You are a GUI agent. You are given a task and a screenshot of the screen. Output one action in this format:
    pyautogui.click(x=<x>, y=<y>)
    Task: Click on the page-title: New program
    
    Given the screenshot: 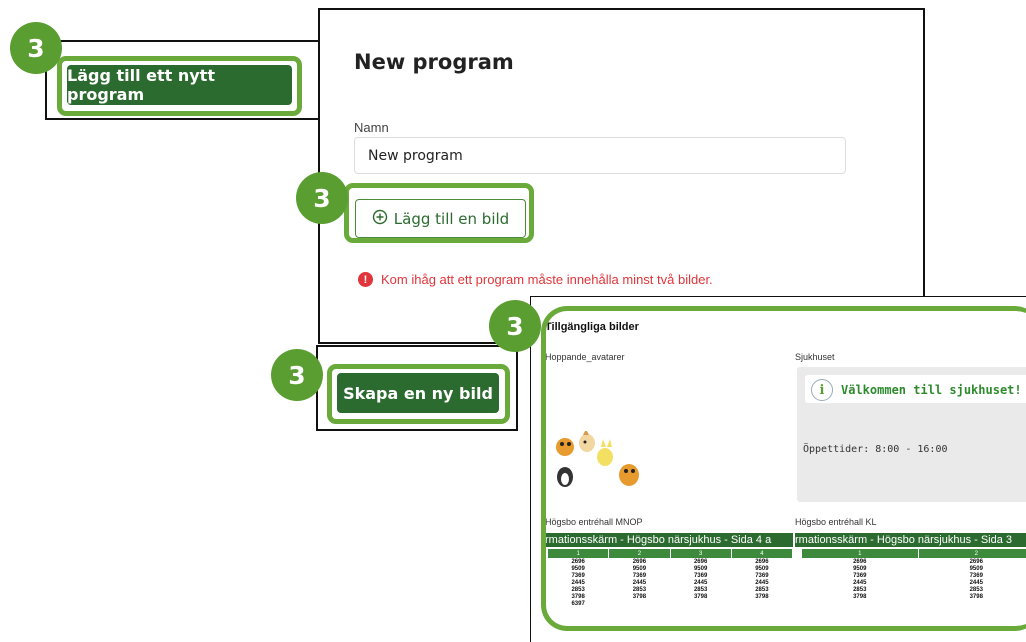 What is the action you would take?
    pyautogui.click(x=434, y=62)
    